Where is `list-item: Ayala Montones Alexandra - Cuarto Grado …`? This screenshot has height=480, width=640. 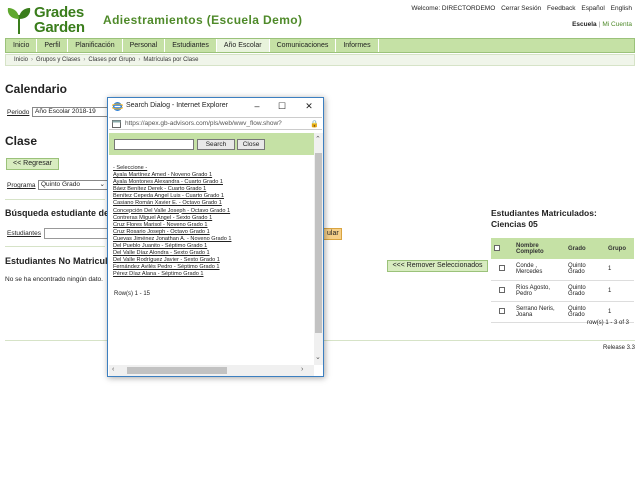
list-item: Ayala Montones Alexandra - Cuarto Grado … is located at coordinates (212, 182).